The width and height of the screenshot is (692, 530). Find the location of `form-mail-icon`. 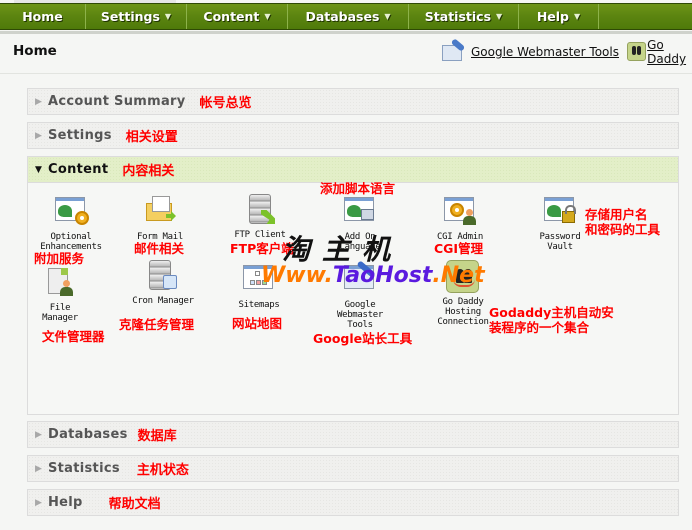

form-mail-icon is located at coordinates (160, 212).